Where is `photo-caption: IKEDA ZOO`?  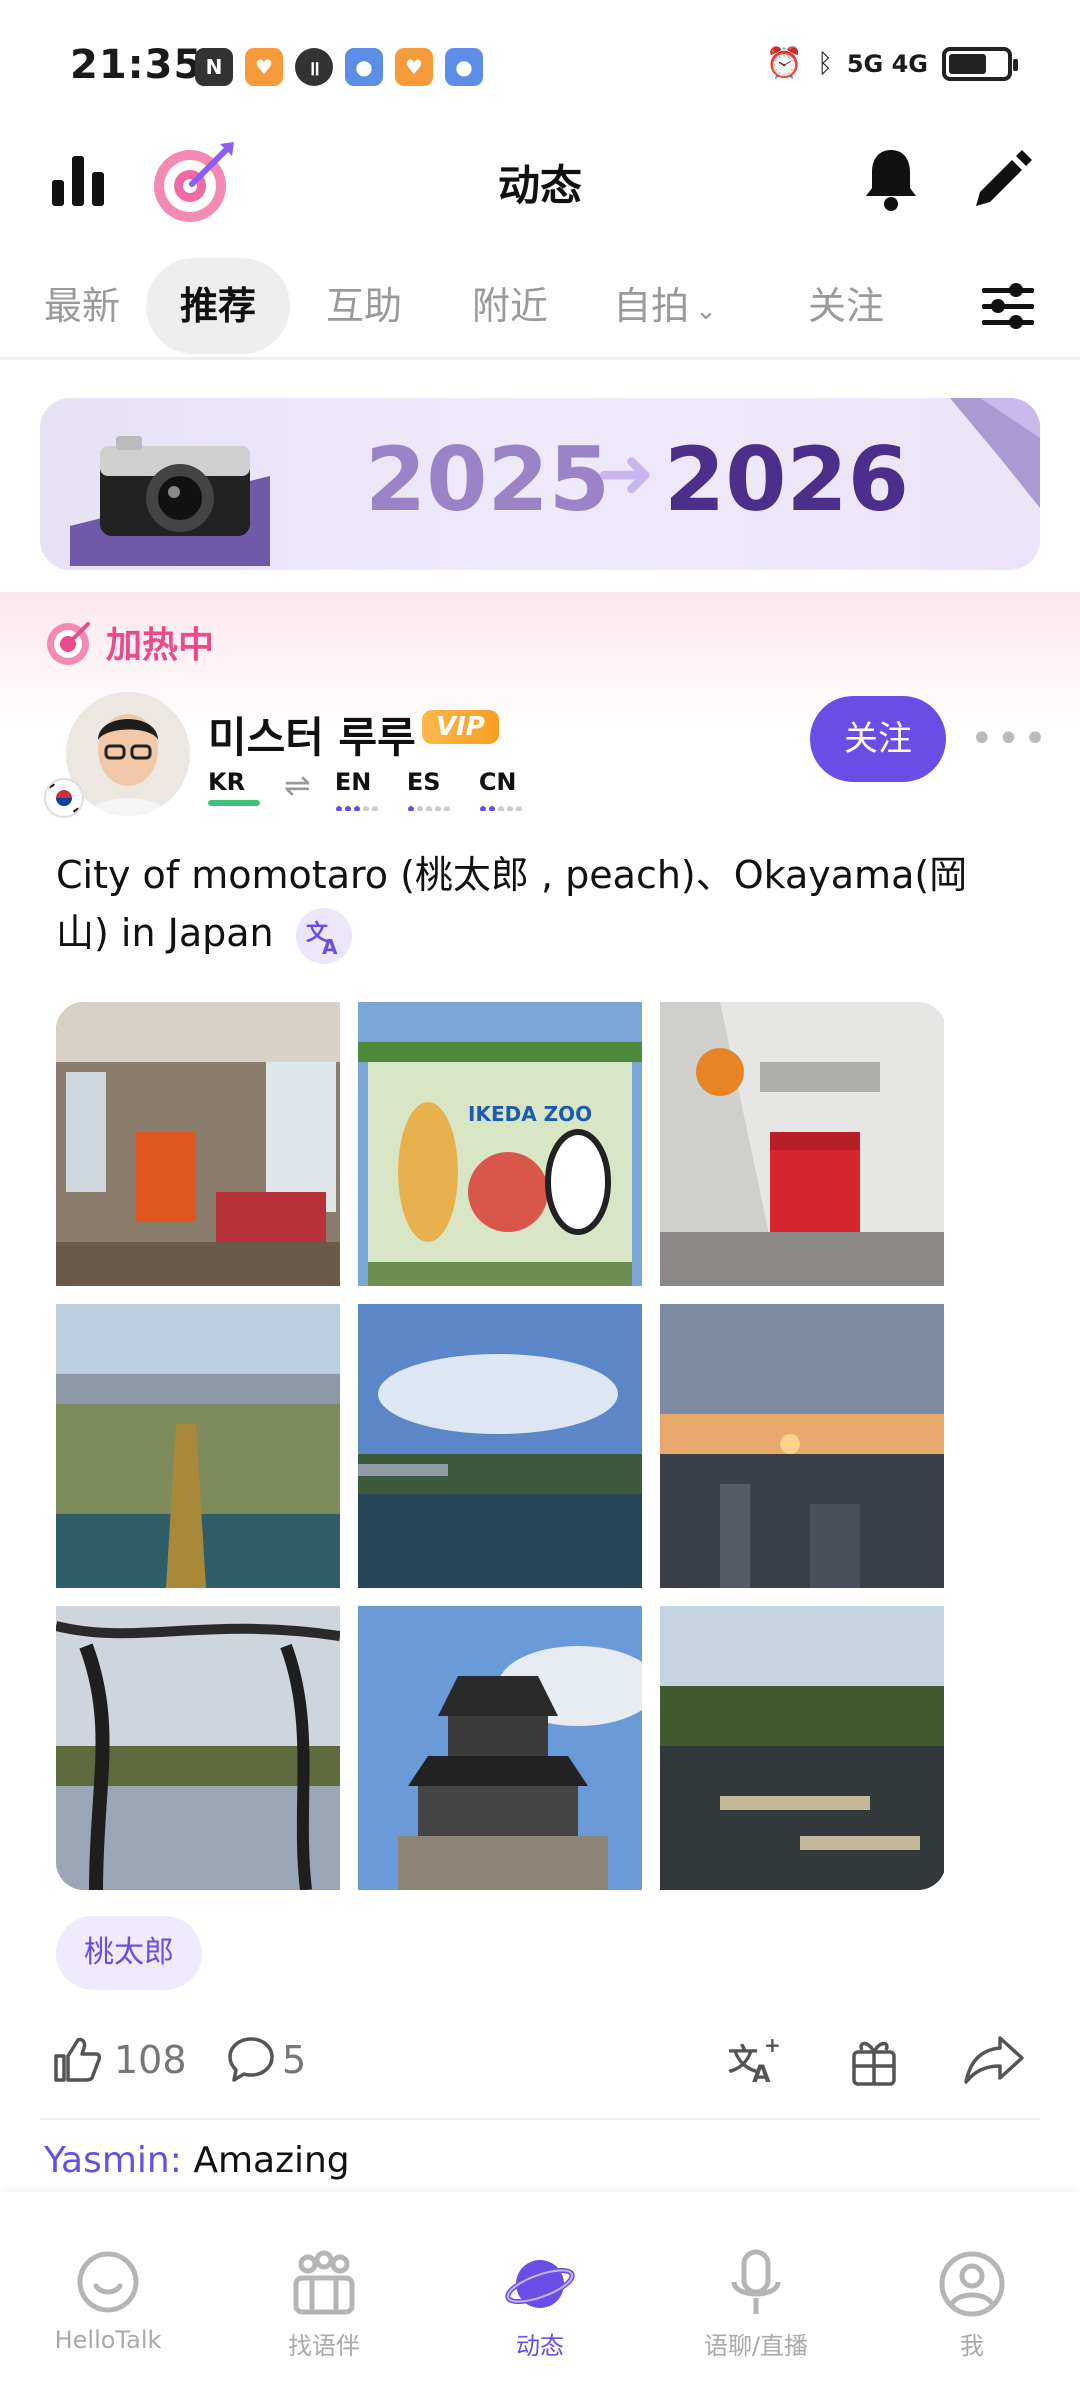
photo-caption: IKEDA ZOO is located at coordinates (530, 1114).